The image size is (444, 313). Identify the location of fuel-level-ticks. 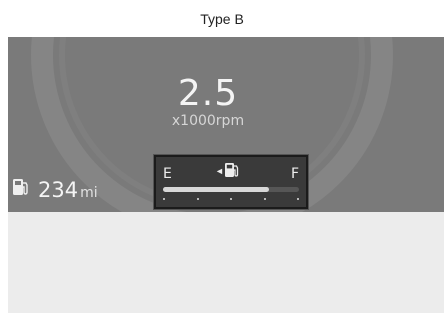
(231, 200).